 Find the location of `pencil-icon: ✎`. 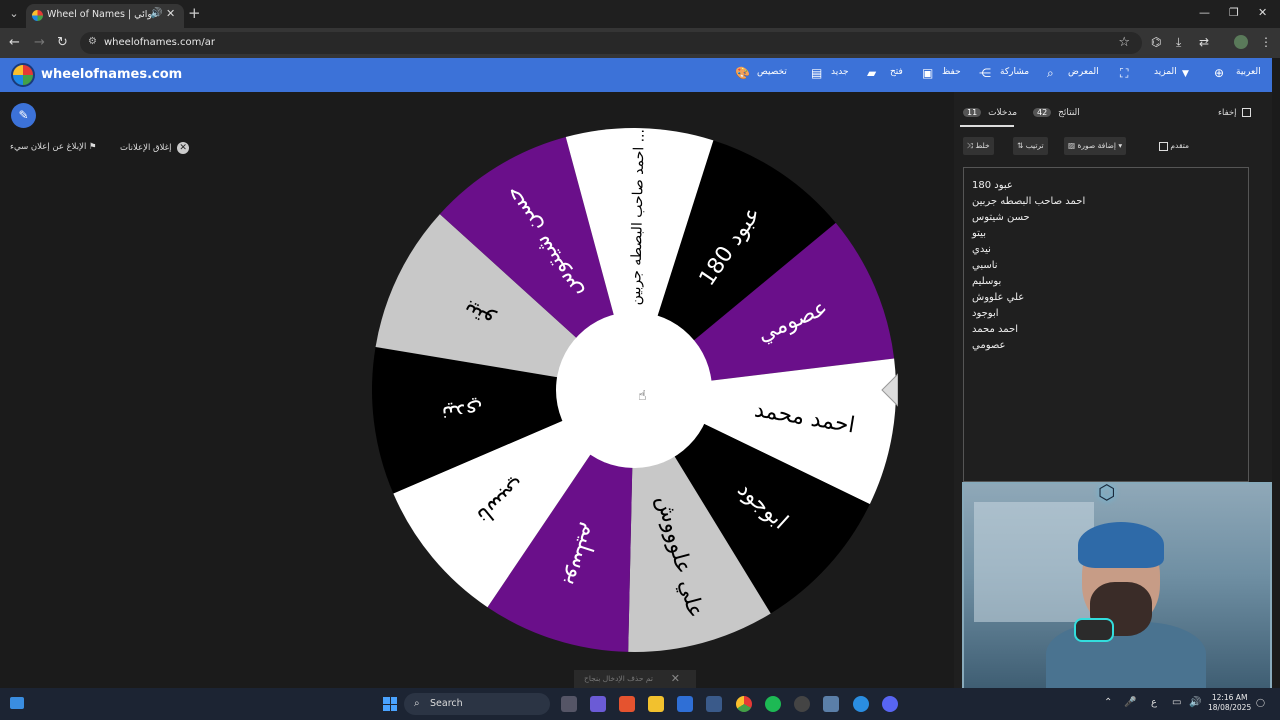

pencil-icon: ✎ is located at coordinates (23, 115).